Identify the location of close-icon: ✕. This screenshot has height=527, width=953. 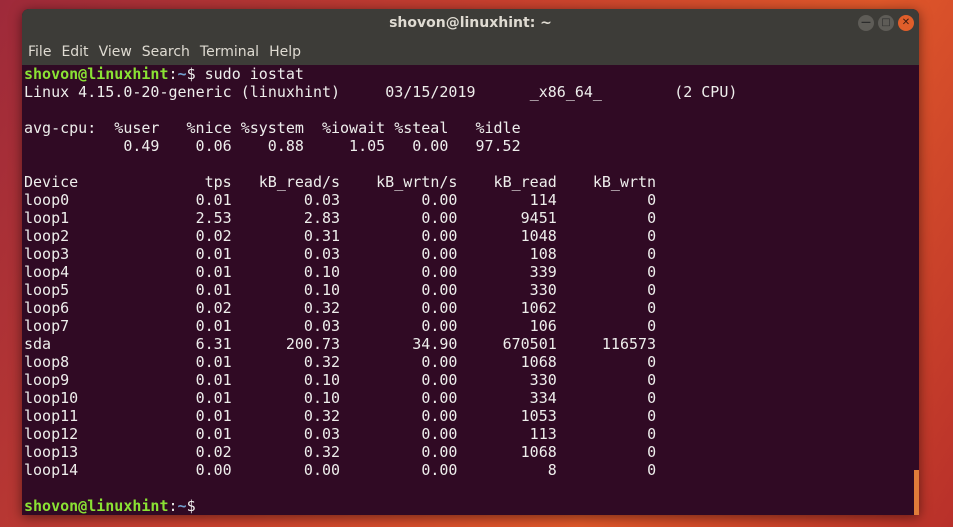
(906, 22).